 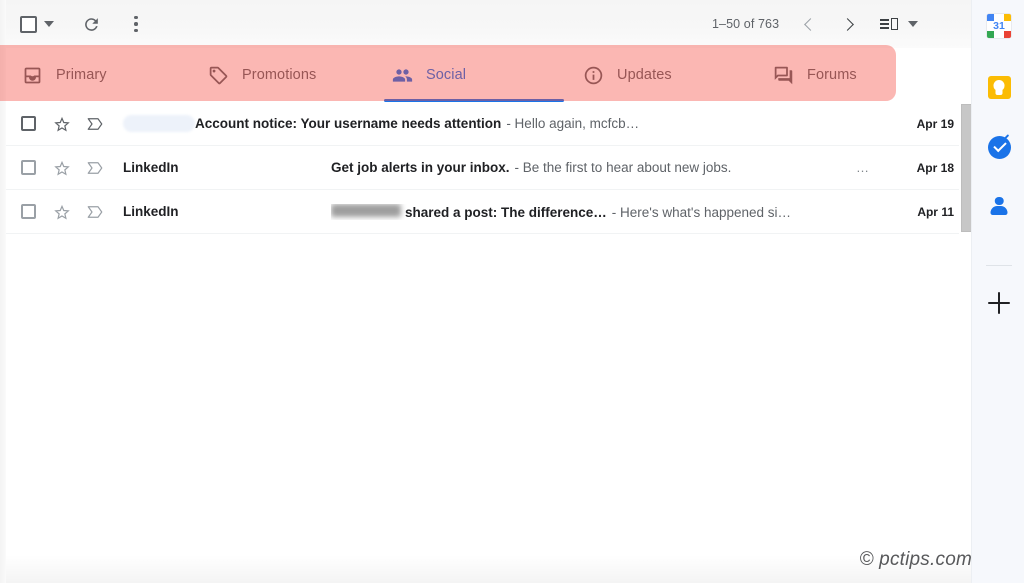 I want to click on google-tasks-icon, so click(x=999, y=146).